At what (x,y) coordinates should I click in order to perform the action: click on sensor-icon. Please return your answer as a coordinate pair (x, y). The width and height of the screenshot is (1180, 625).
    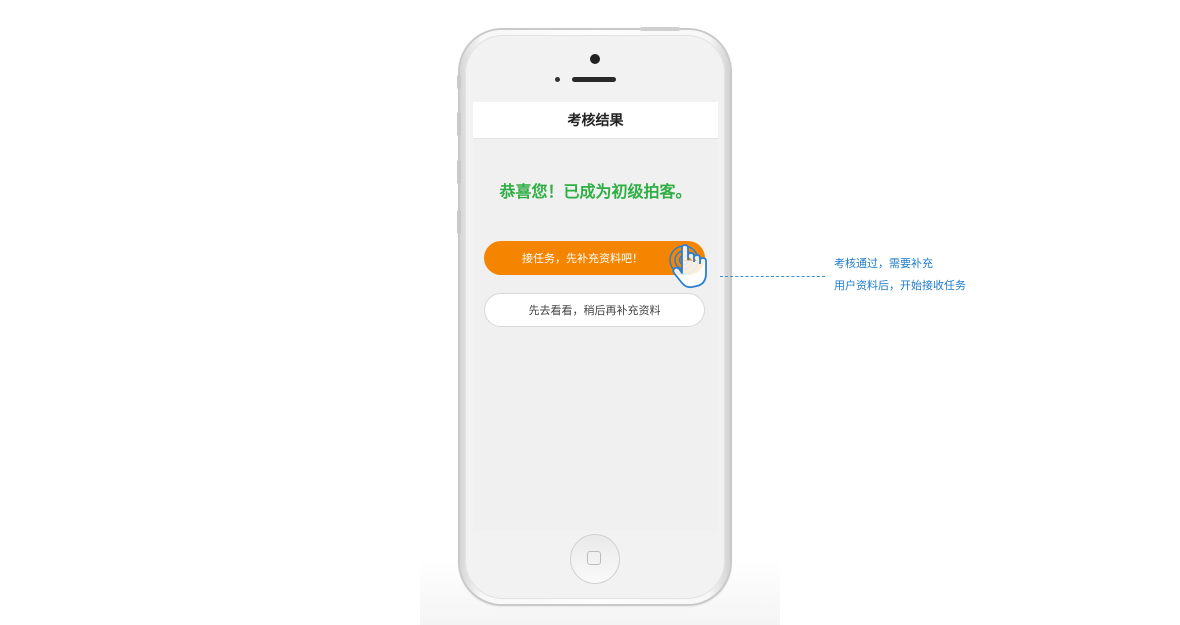
    Looking at the image, I should click on (557, 79).